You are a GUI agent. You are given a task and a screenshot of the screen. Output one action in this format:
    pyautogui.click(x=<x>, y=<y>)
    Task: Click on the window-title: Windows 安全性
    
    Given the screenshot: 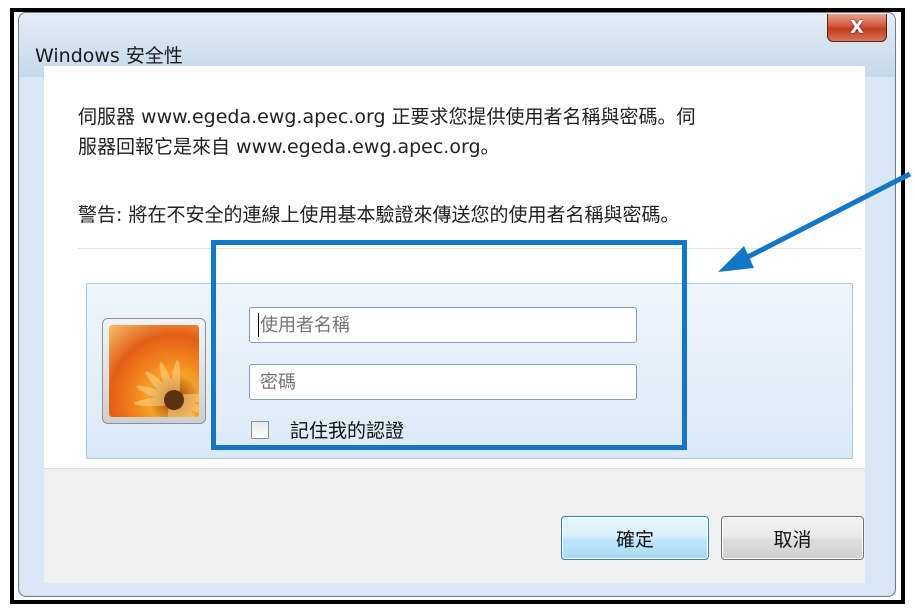 What is the action you would take?
    pyautogui.click(x=109, y=56)
    